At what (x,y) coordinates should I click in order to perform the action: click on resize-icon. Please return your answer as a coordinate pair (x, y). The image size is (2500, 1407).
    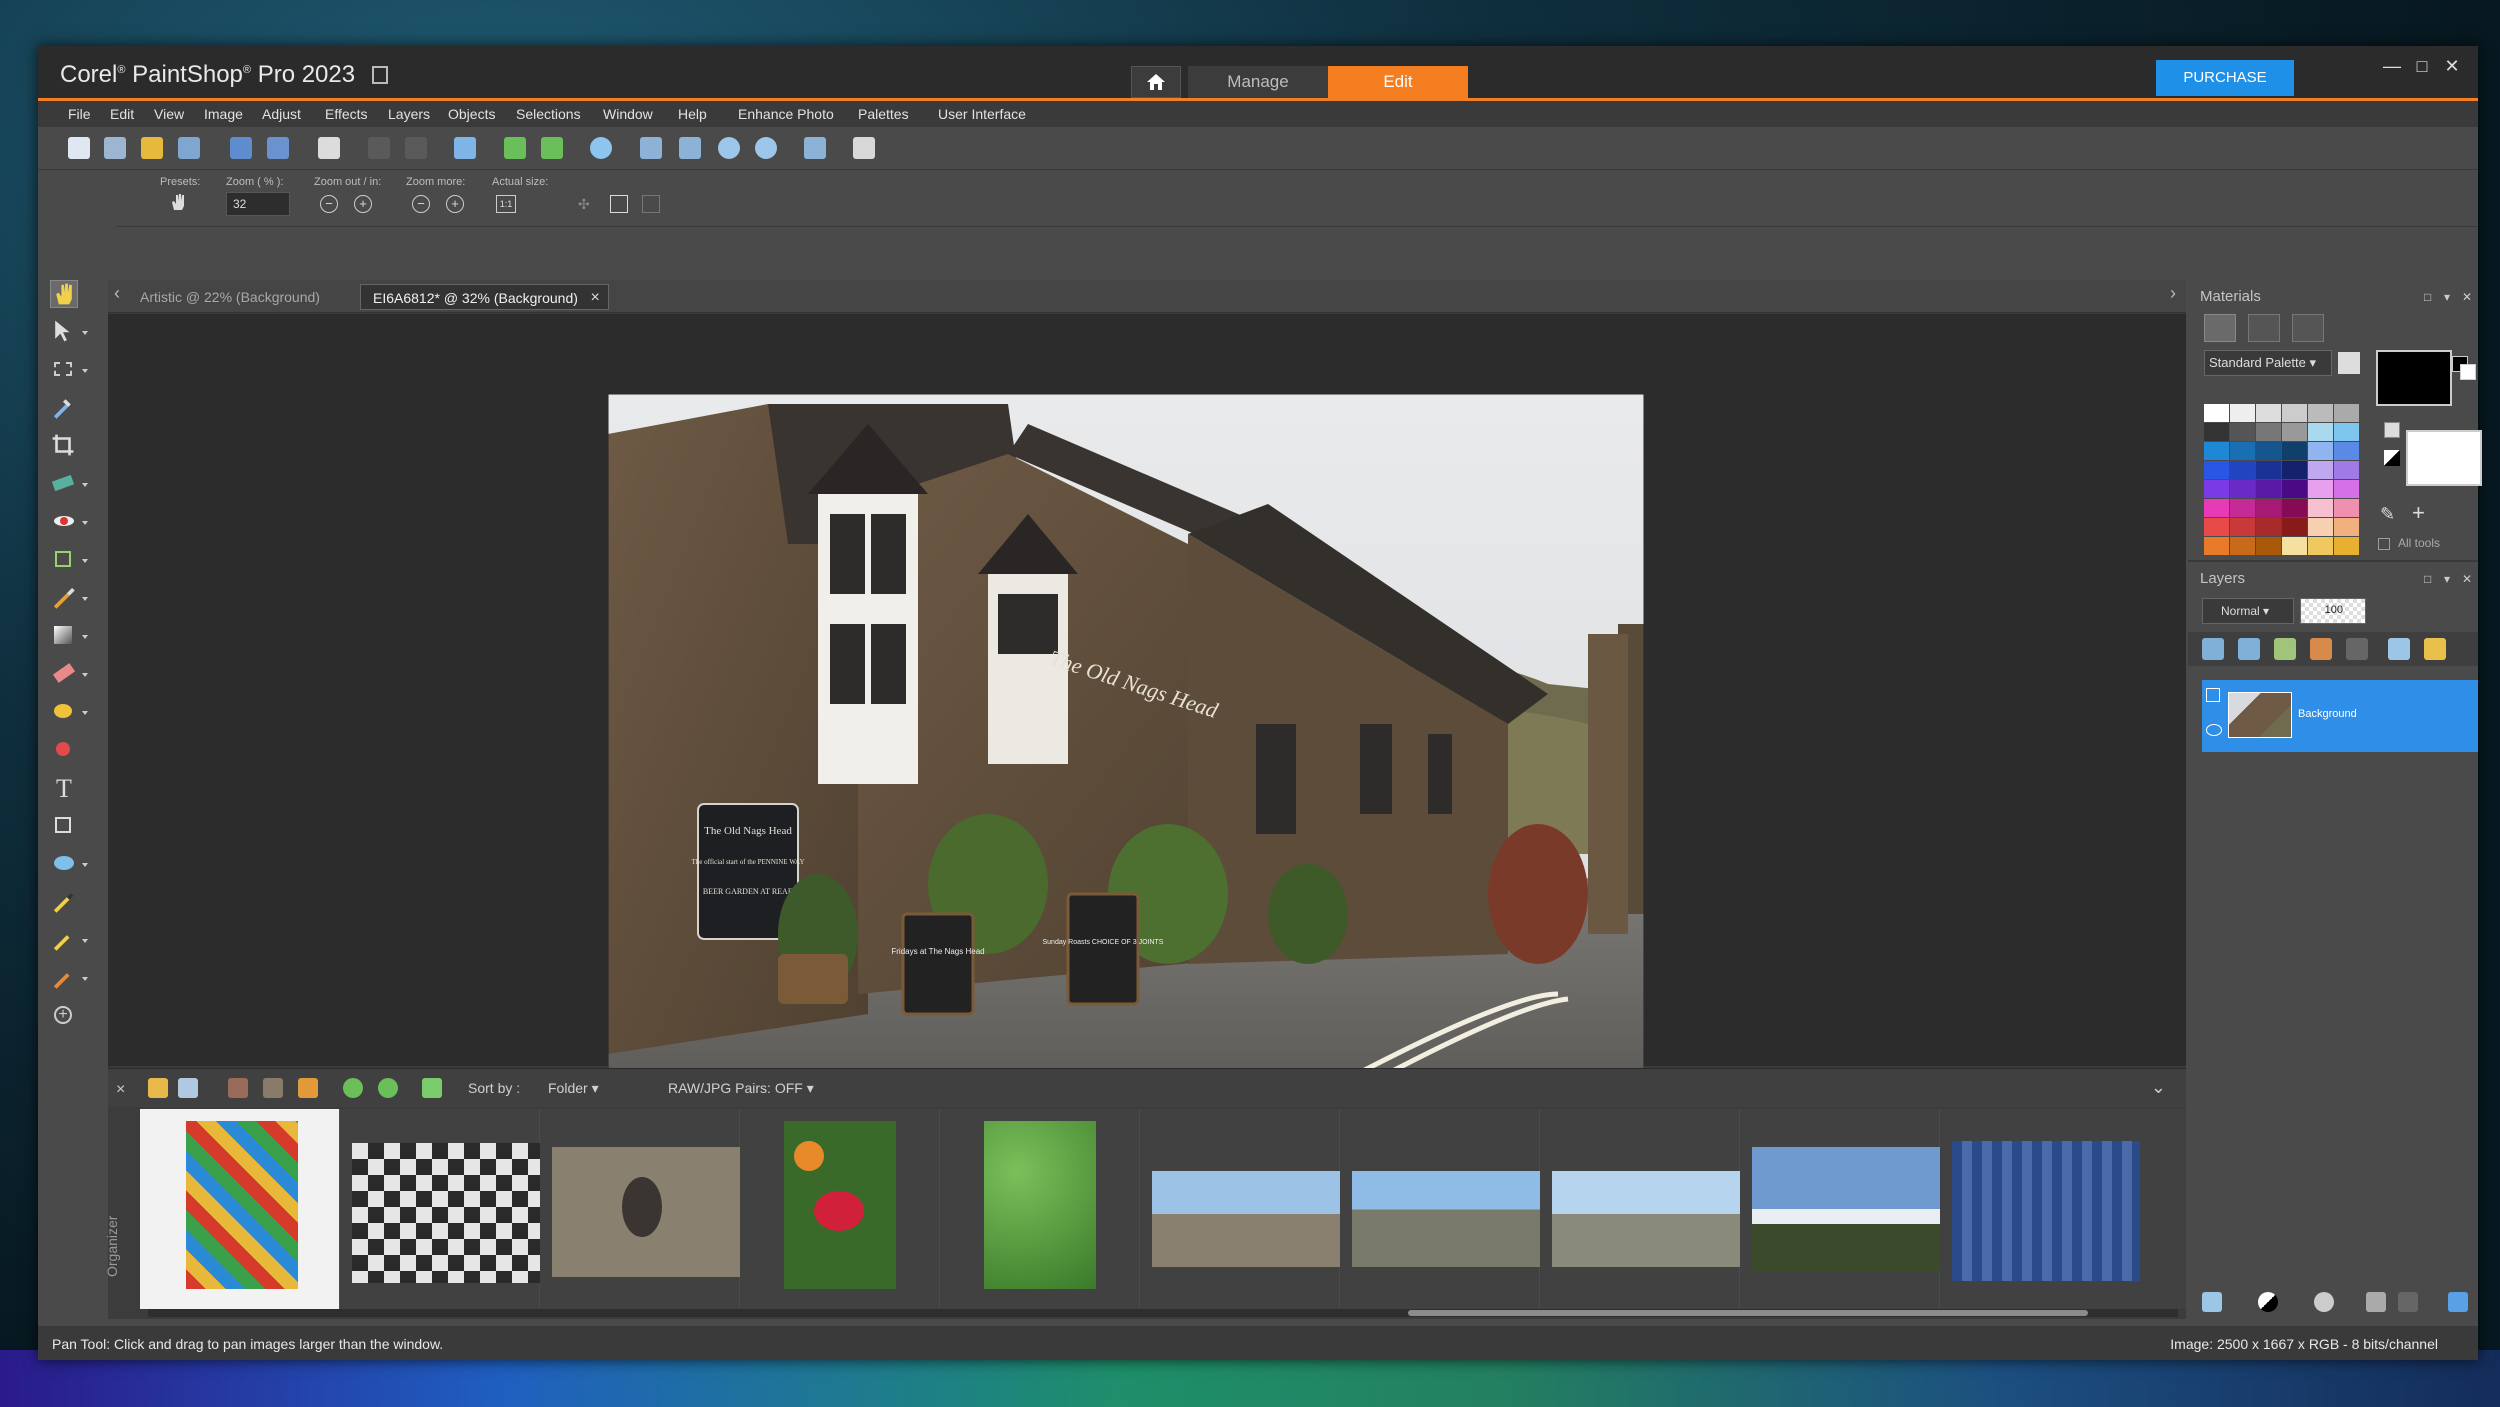
    Looking at the image, I should click on (465, 148).